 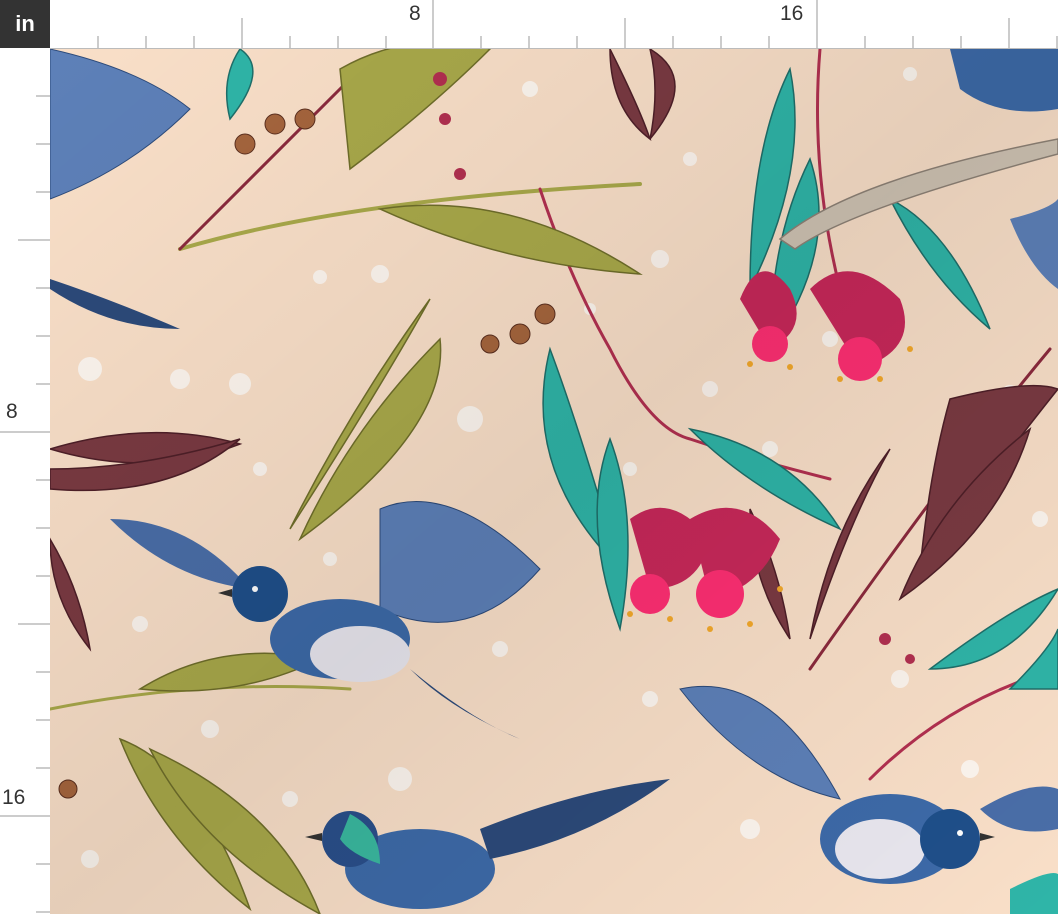 What do you see at coordinates (577, 24) in the screenshot?
I see `top-ruler-ticks` at bounding box center [577, 24].